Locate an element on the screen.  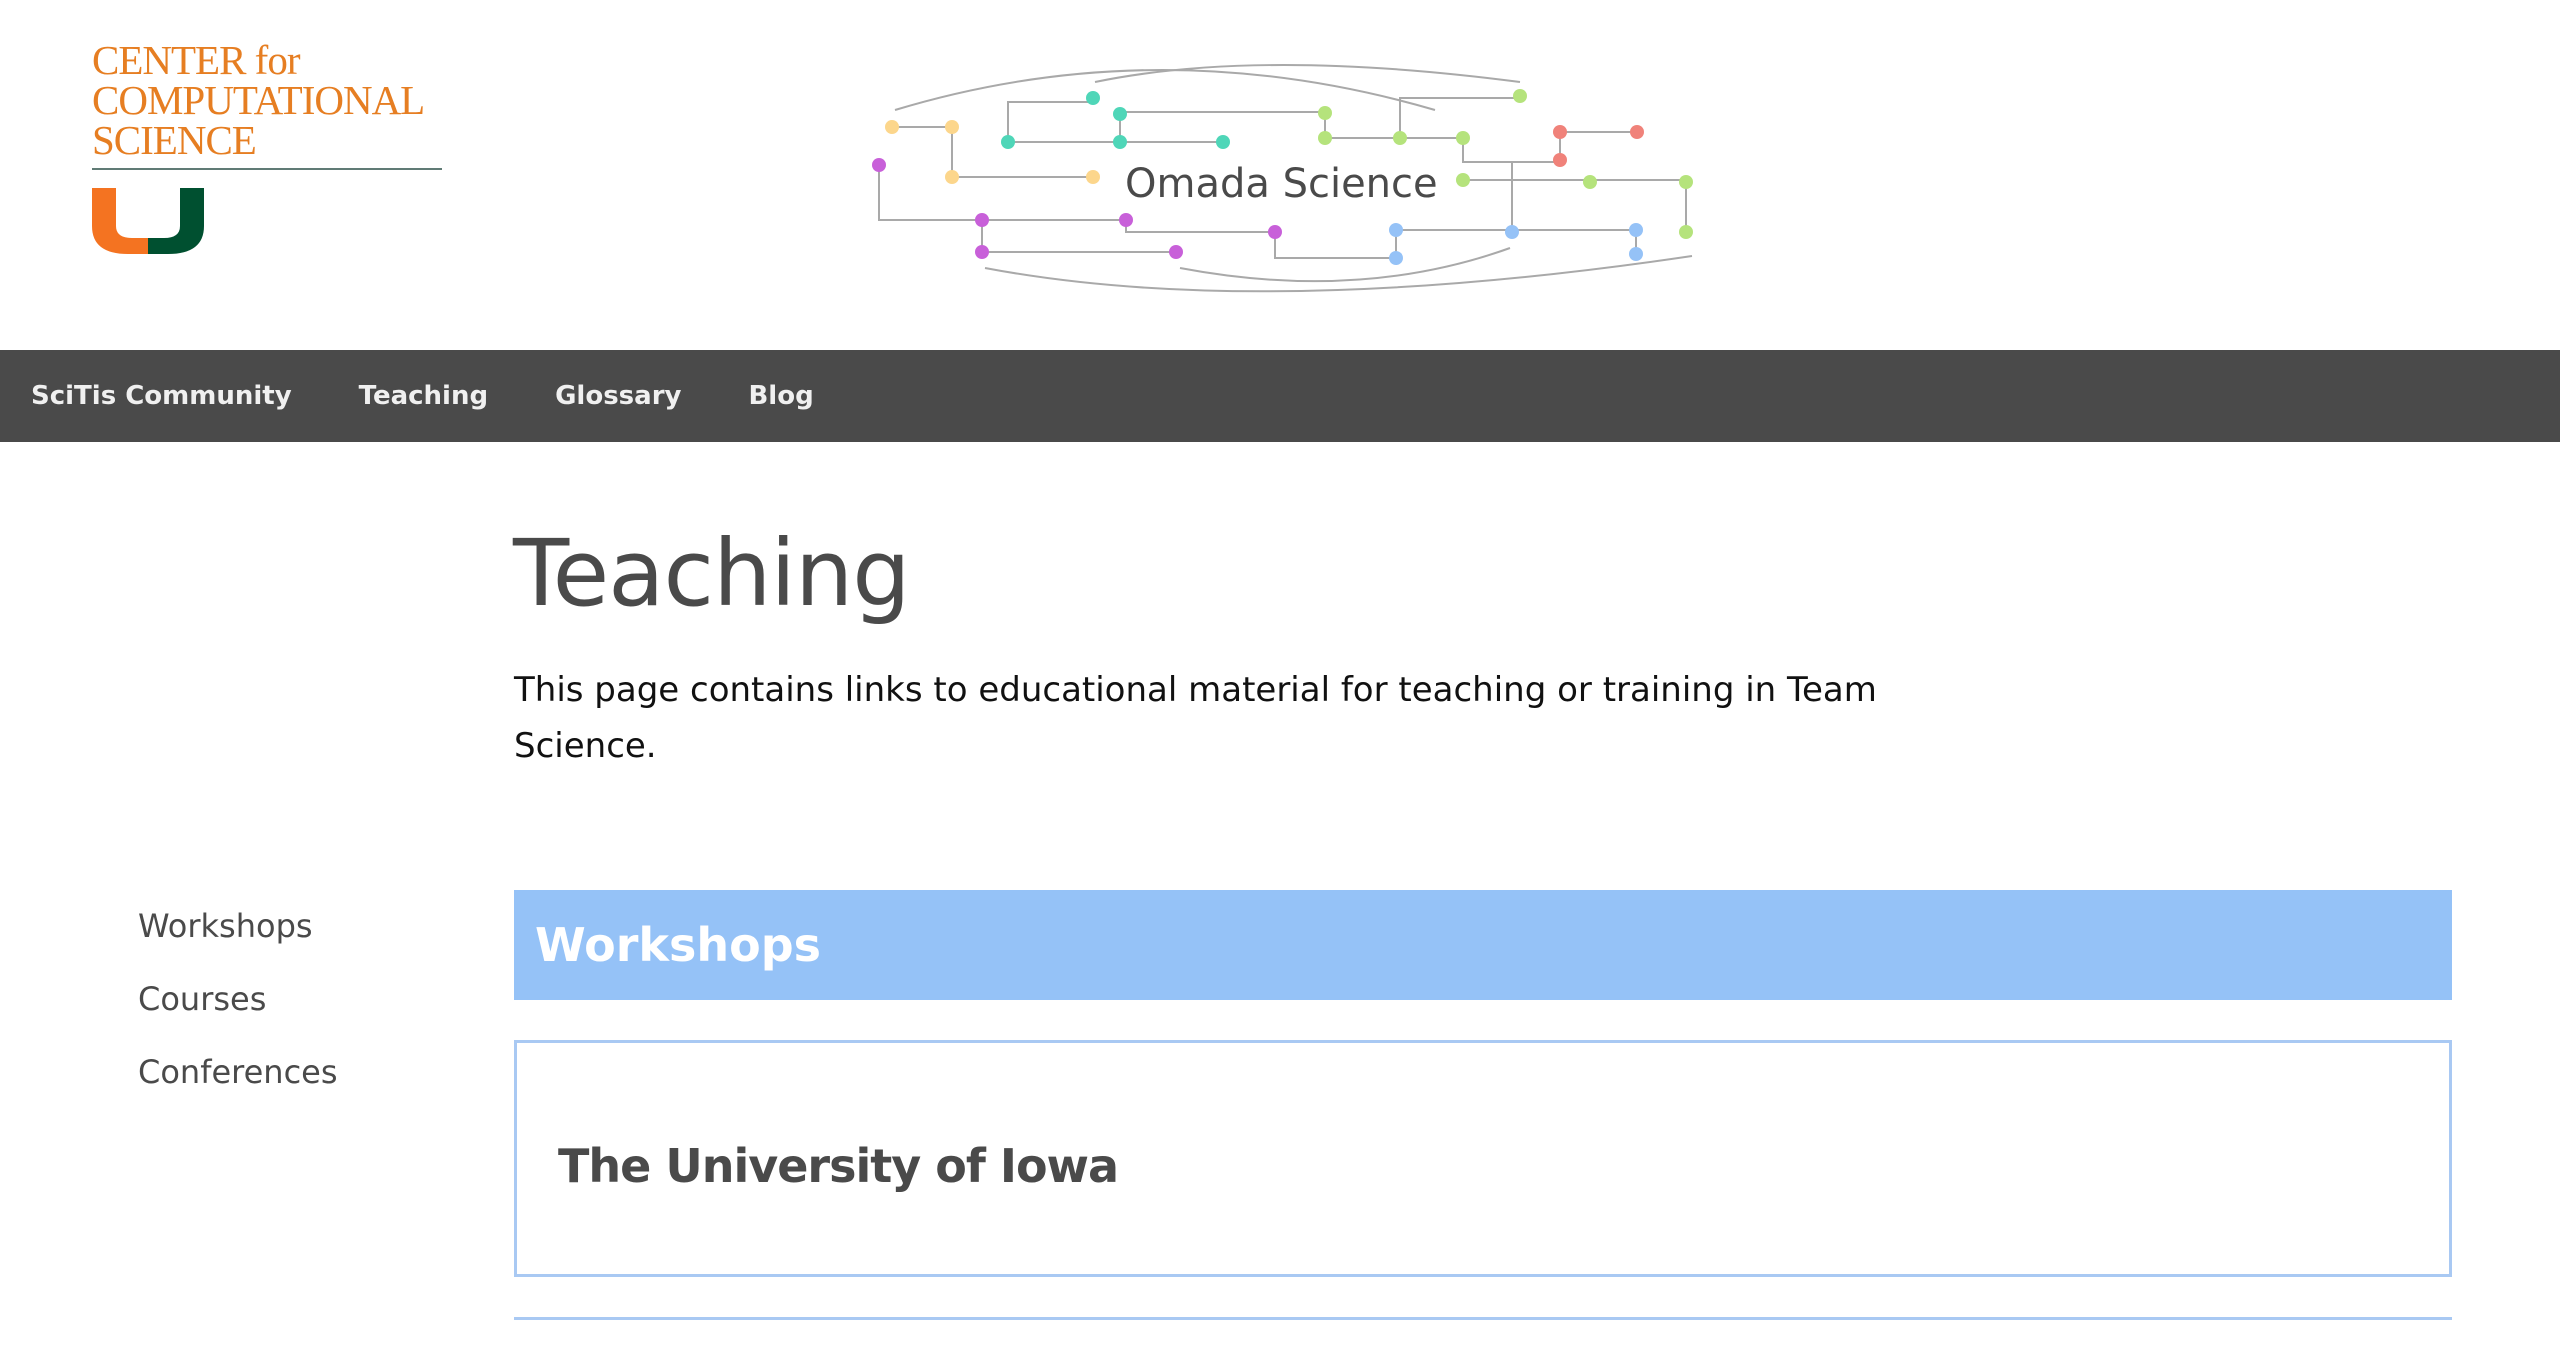
ccs-line-2: COMPUTATIONAL is located at coordinates (258, 100).